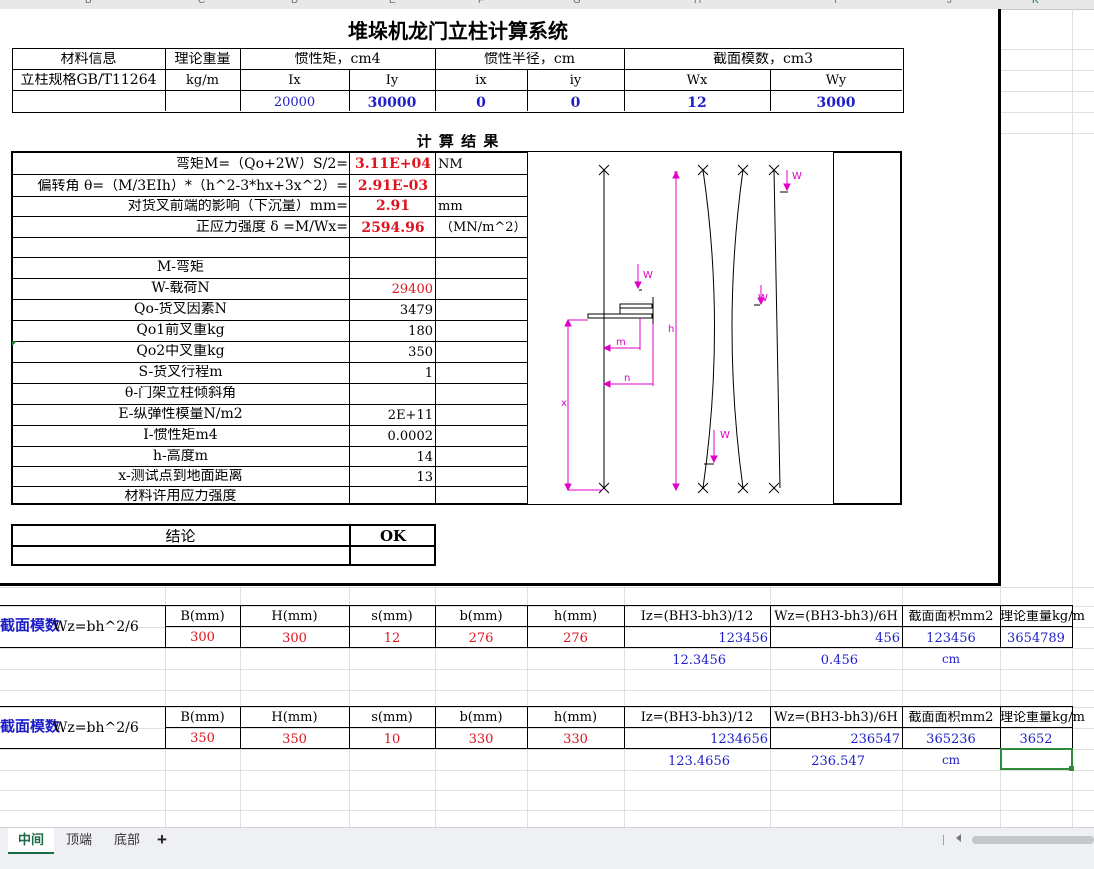  What do you see at coordinates (835, 638) in the screenshot?
I see `s1-value-wz: 456` at bounding box center [835, 638].